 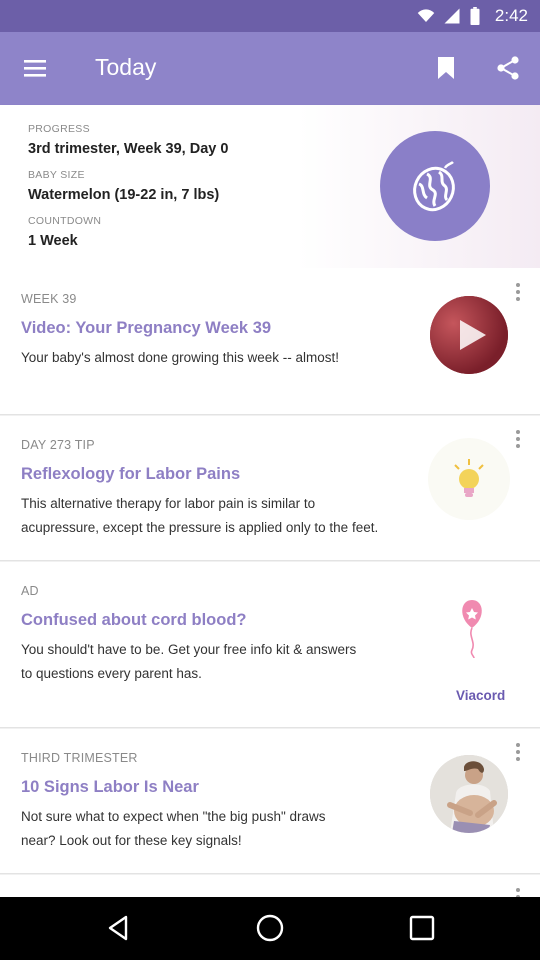 What do you see at coordinates (124, 195) in the screenshot?
I see `baby-size-value: Watermelon (19-22 in, 7 lbs)` at bounding box center [124, 195].